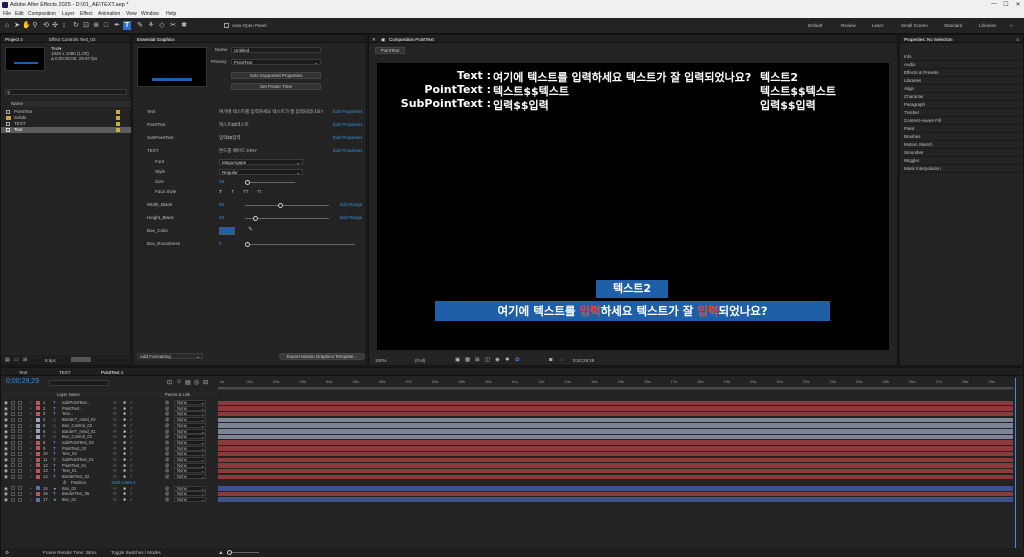 Image resolution: width=1024 pixels, height=557 pixels. Describe the element at coordinates (561, 360) in the screenshot. I see `show-snapshot-icon: ◌` at that location.